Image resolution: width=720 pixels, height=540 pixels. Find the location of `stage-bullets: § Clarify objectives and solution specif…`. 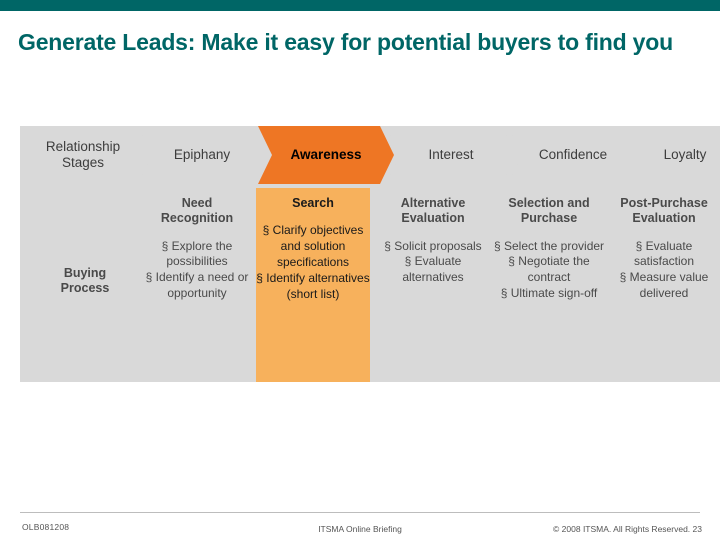

stage-bullets: § Clarify objectives and solution specif… is located at coordinates (313, 262).